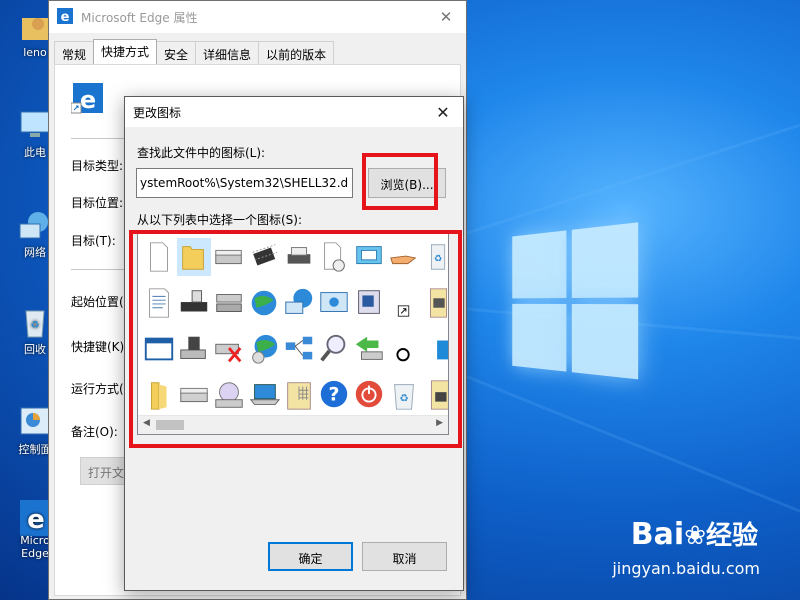 The width and height of the screenshot is (800, 600). What do you see at coordinates (94, 432) in the screenshot?
I see `comment-label: 备注(O):` at bounding box center [94, 432].